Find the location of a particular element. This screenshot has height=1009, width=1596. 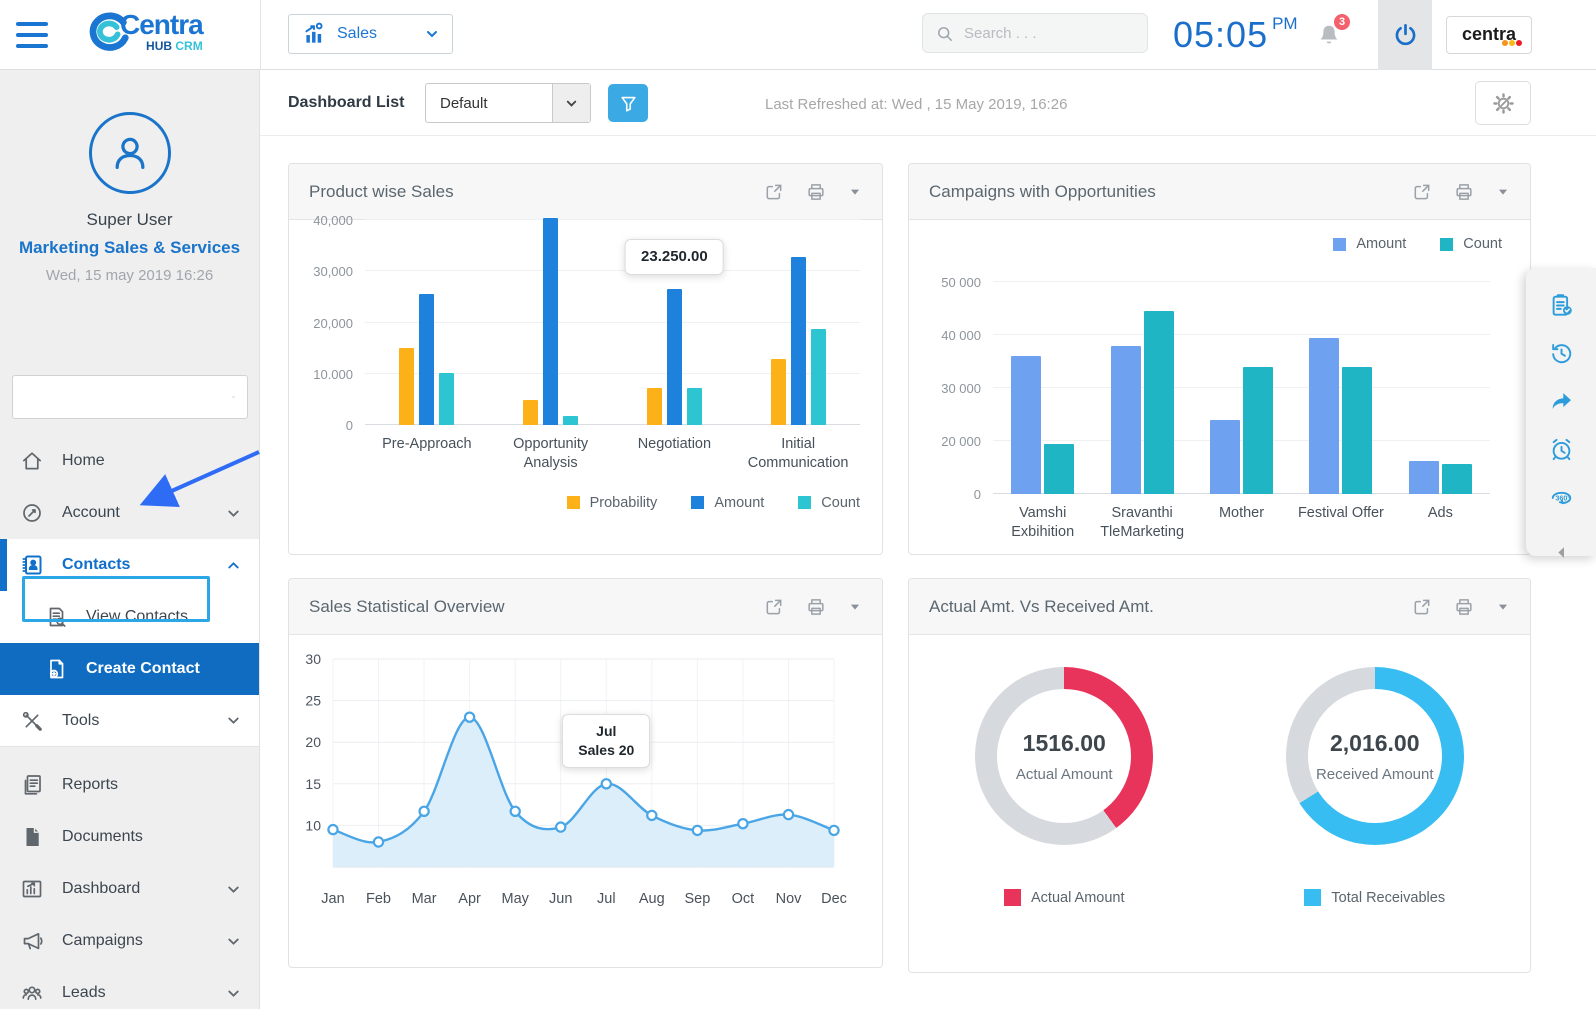

company-logo-dots is located at coordinates (1512, 42).